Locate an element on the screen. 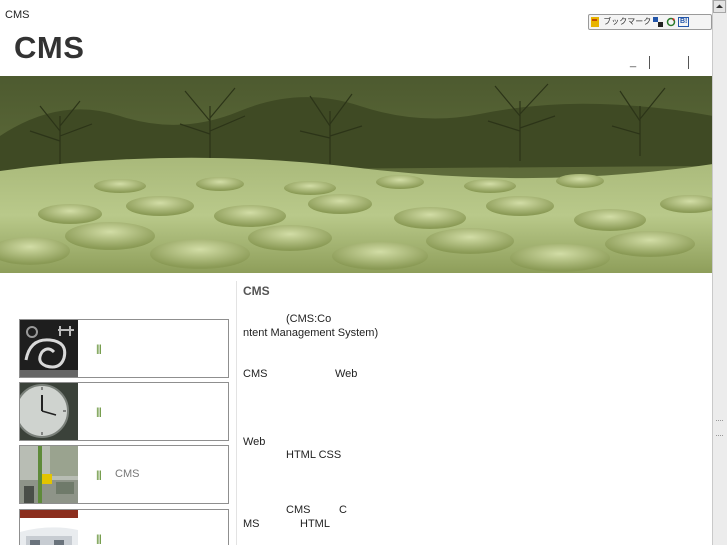 This screenshot has height=545, width=727. content-text: ntent Management System) is located at coordinates (311, 333).